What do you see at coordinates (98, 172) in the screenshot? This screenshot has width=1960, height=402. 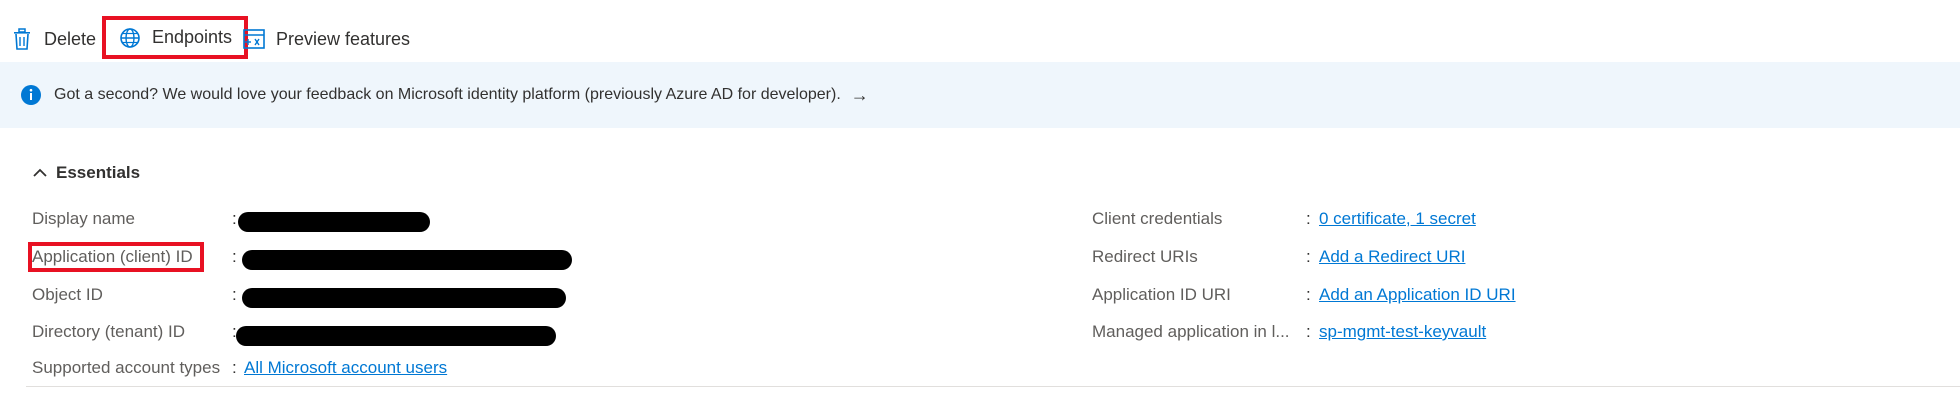 I see `essentials-title: Essentials` at bounding box center [98, 172].